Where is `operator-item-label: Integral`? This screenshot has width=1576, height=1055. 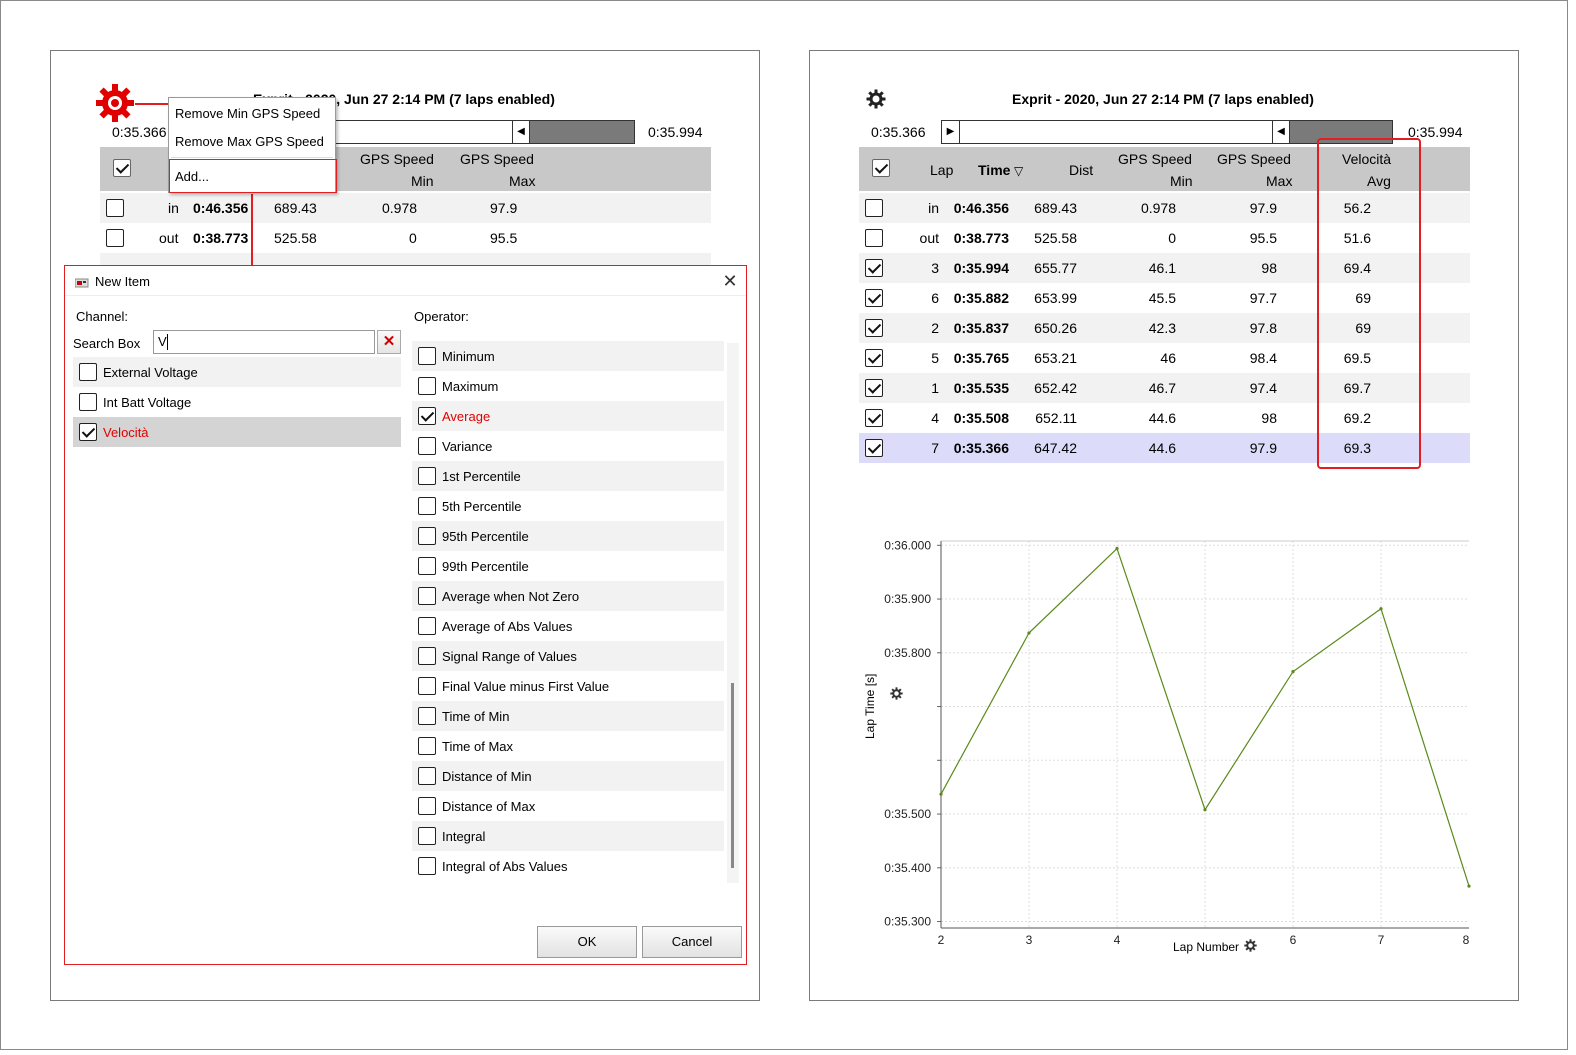
operator-item-label: Integral is located at coordinates (464, 836).